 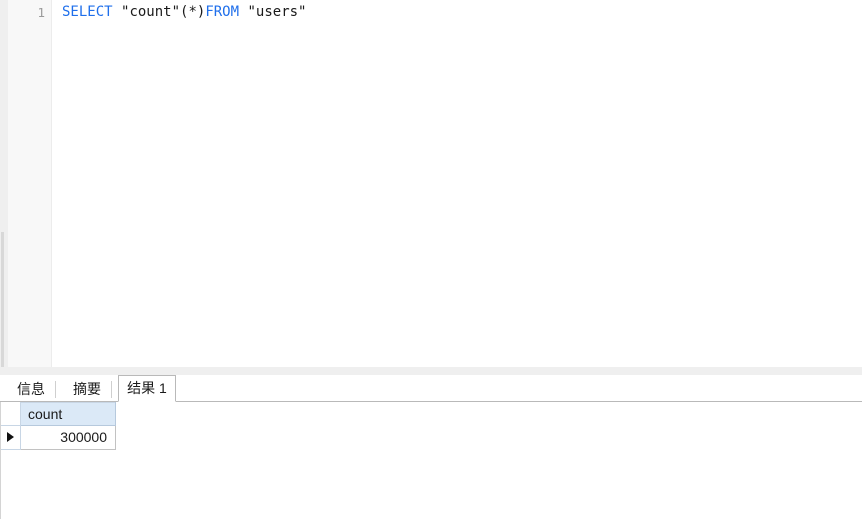 I want to click on column-header-count: count, so click(x=68, y=414).